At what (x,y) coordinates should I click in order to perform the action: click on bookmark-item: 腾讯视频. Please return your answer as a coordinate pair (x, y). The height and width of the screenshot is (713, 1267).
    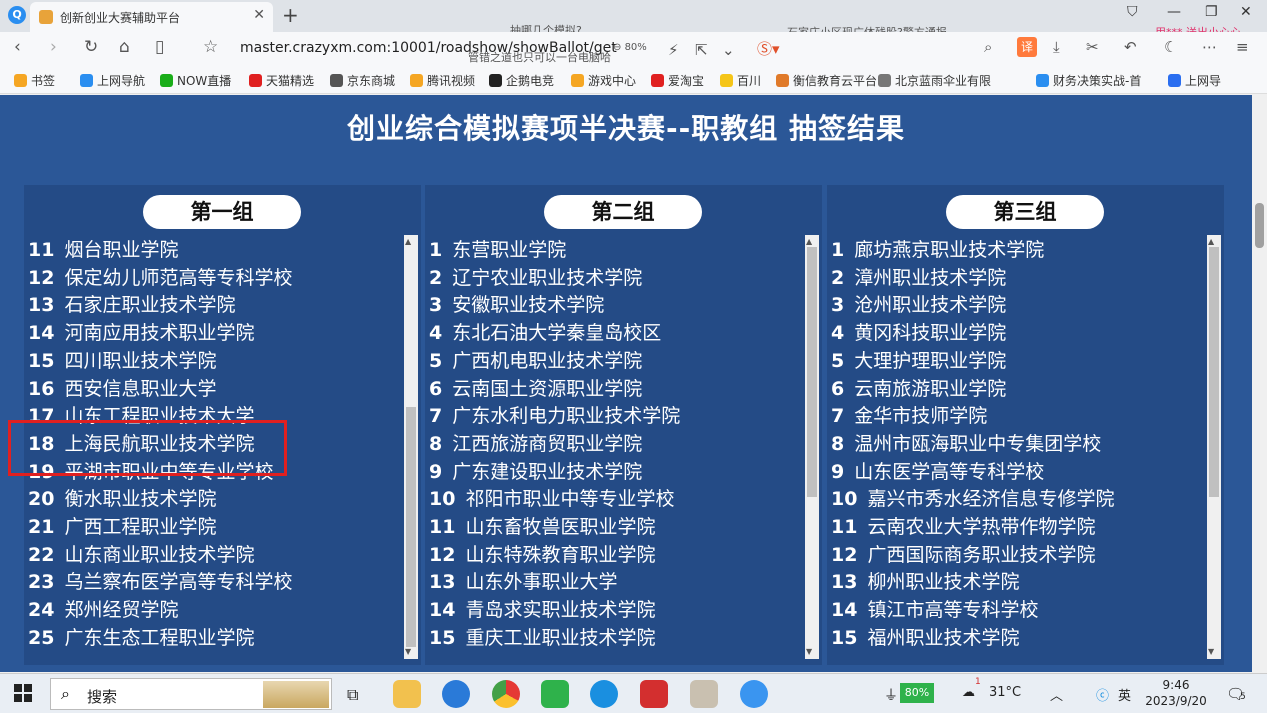
    Looking at the image, I should click on (442, 80).